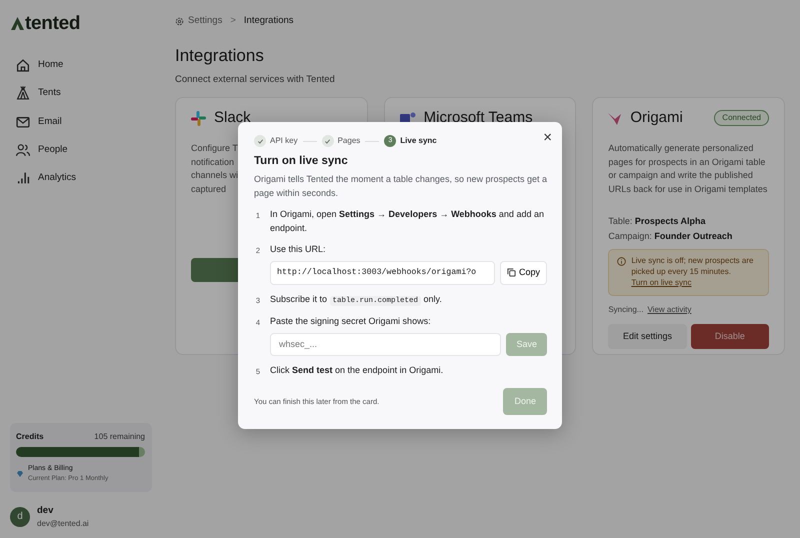 Image resolution: width=800 pixels, height=538 pixels. What do you see at coordinates (301, 161) in the screenshot?
I see `dialog-title: Turn on live sync` at bounding box center [301, 161].